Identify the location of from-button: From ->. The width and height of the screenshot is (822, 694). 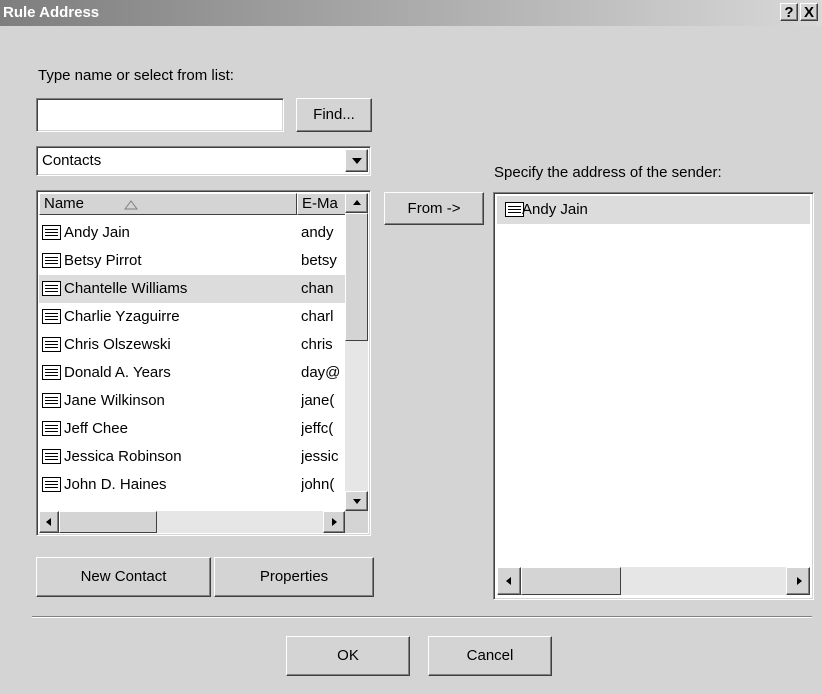
(434, 208).